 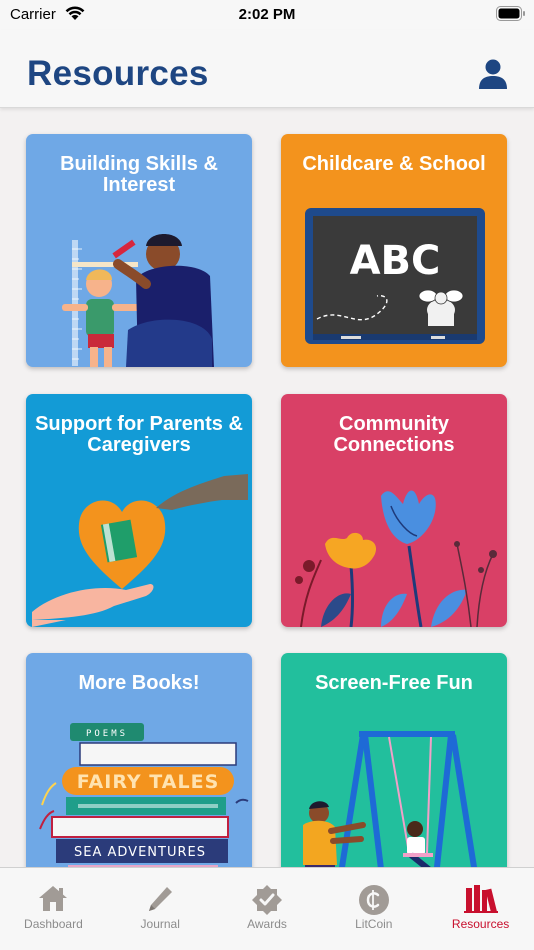 What do you see at coordinates (53, 924) in the screenshot?
I see `tab-label: Dashboard` at bounding box center [53, 924].